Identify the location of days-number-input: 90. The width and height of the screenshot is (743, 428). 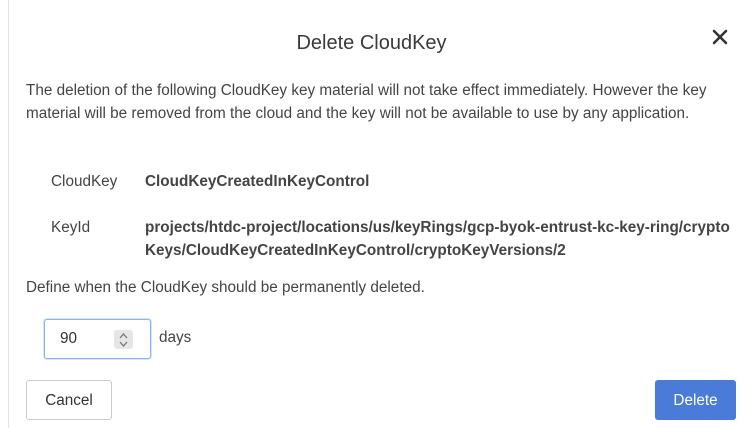
(97, 339).